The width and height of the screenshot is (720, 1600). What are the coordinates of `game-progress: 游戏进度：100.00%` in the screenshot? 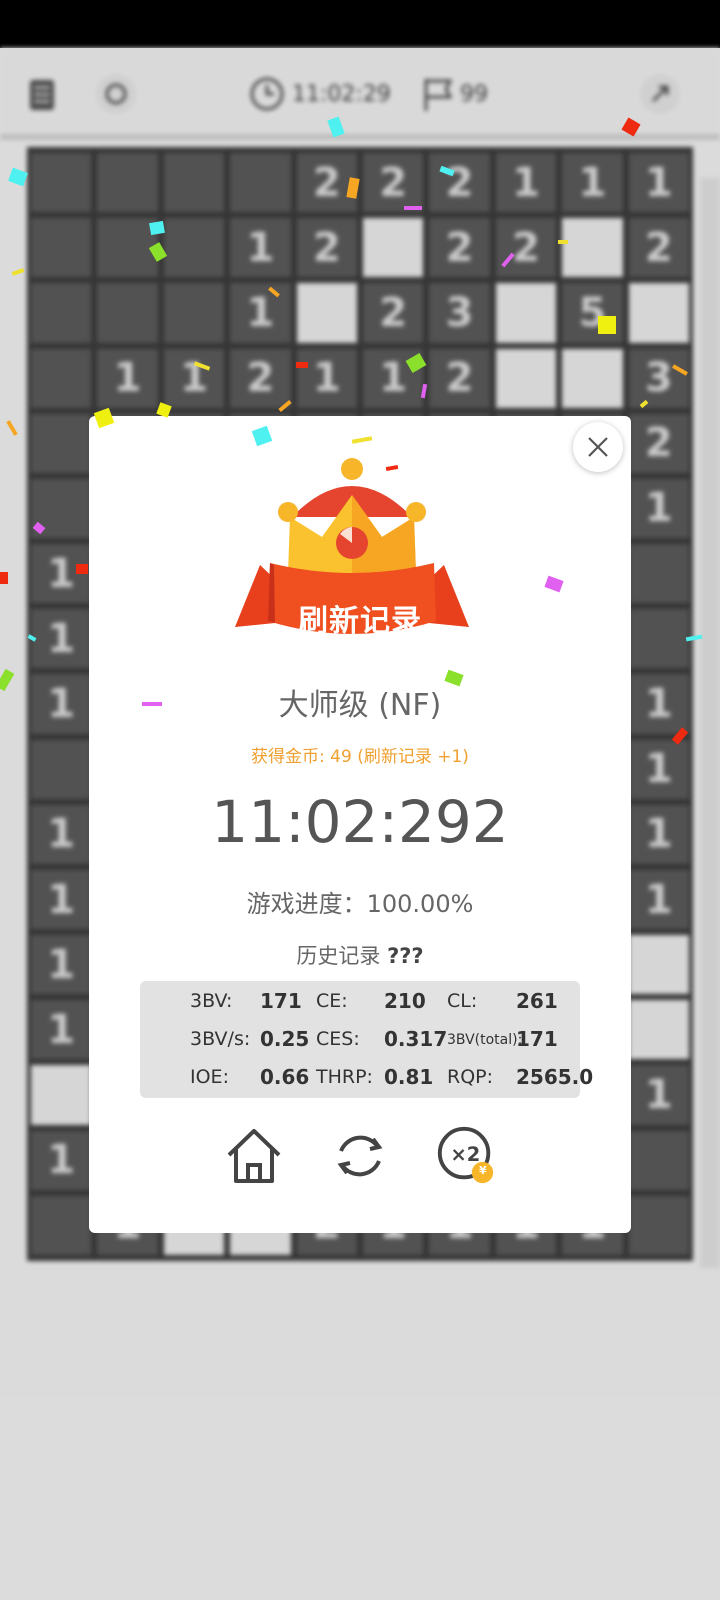 It's located at (360, 904).